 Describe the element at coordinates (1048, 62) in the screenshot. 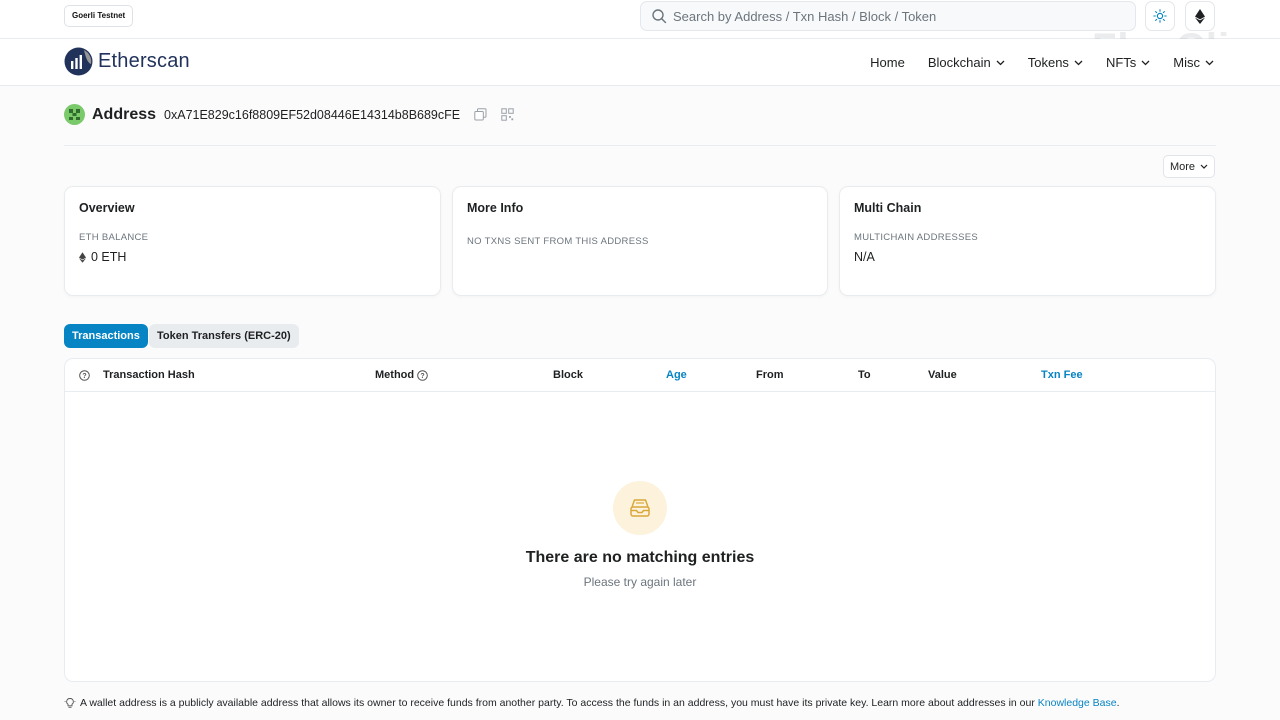

I see `nav-label: Tokens` at that location.